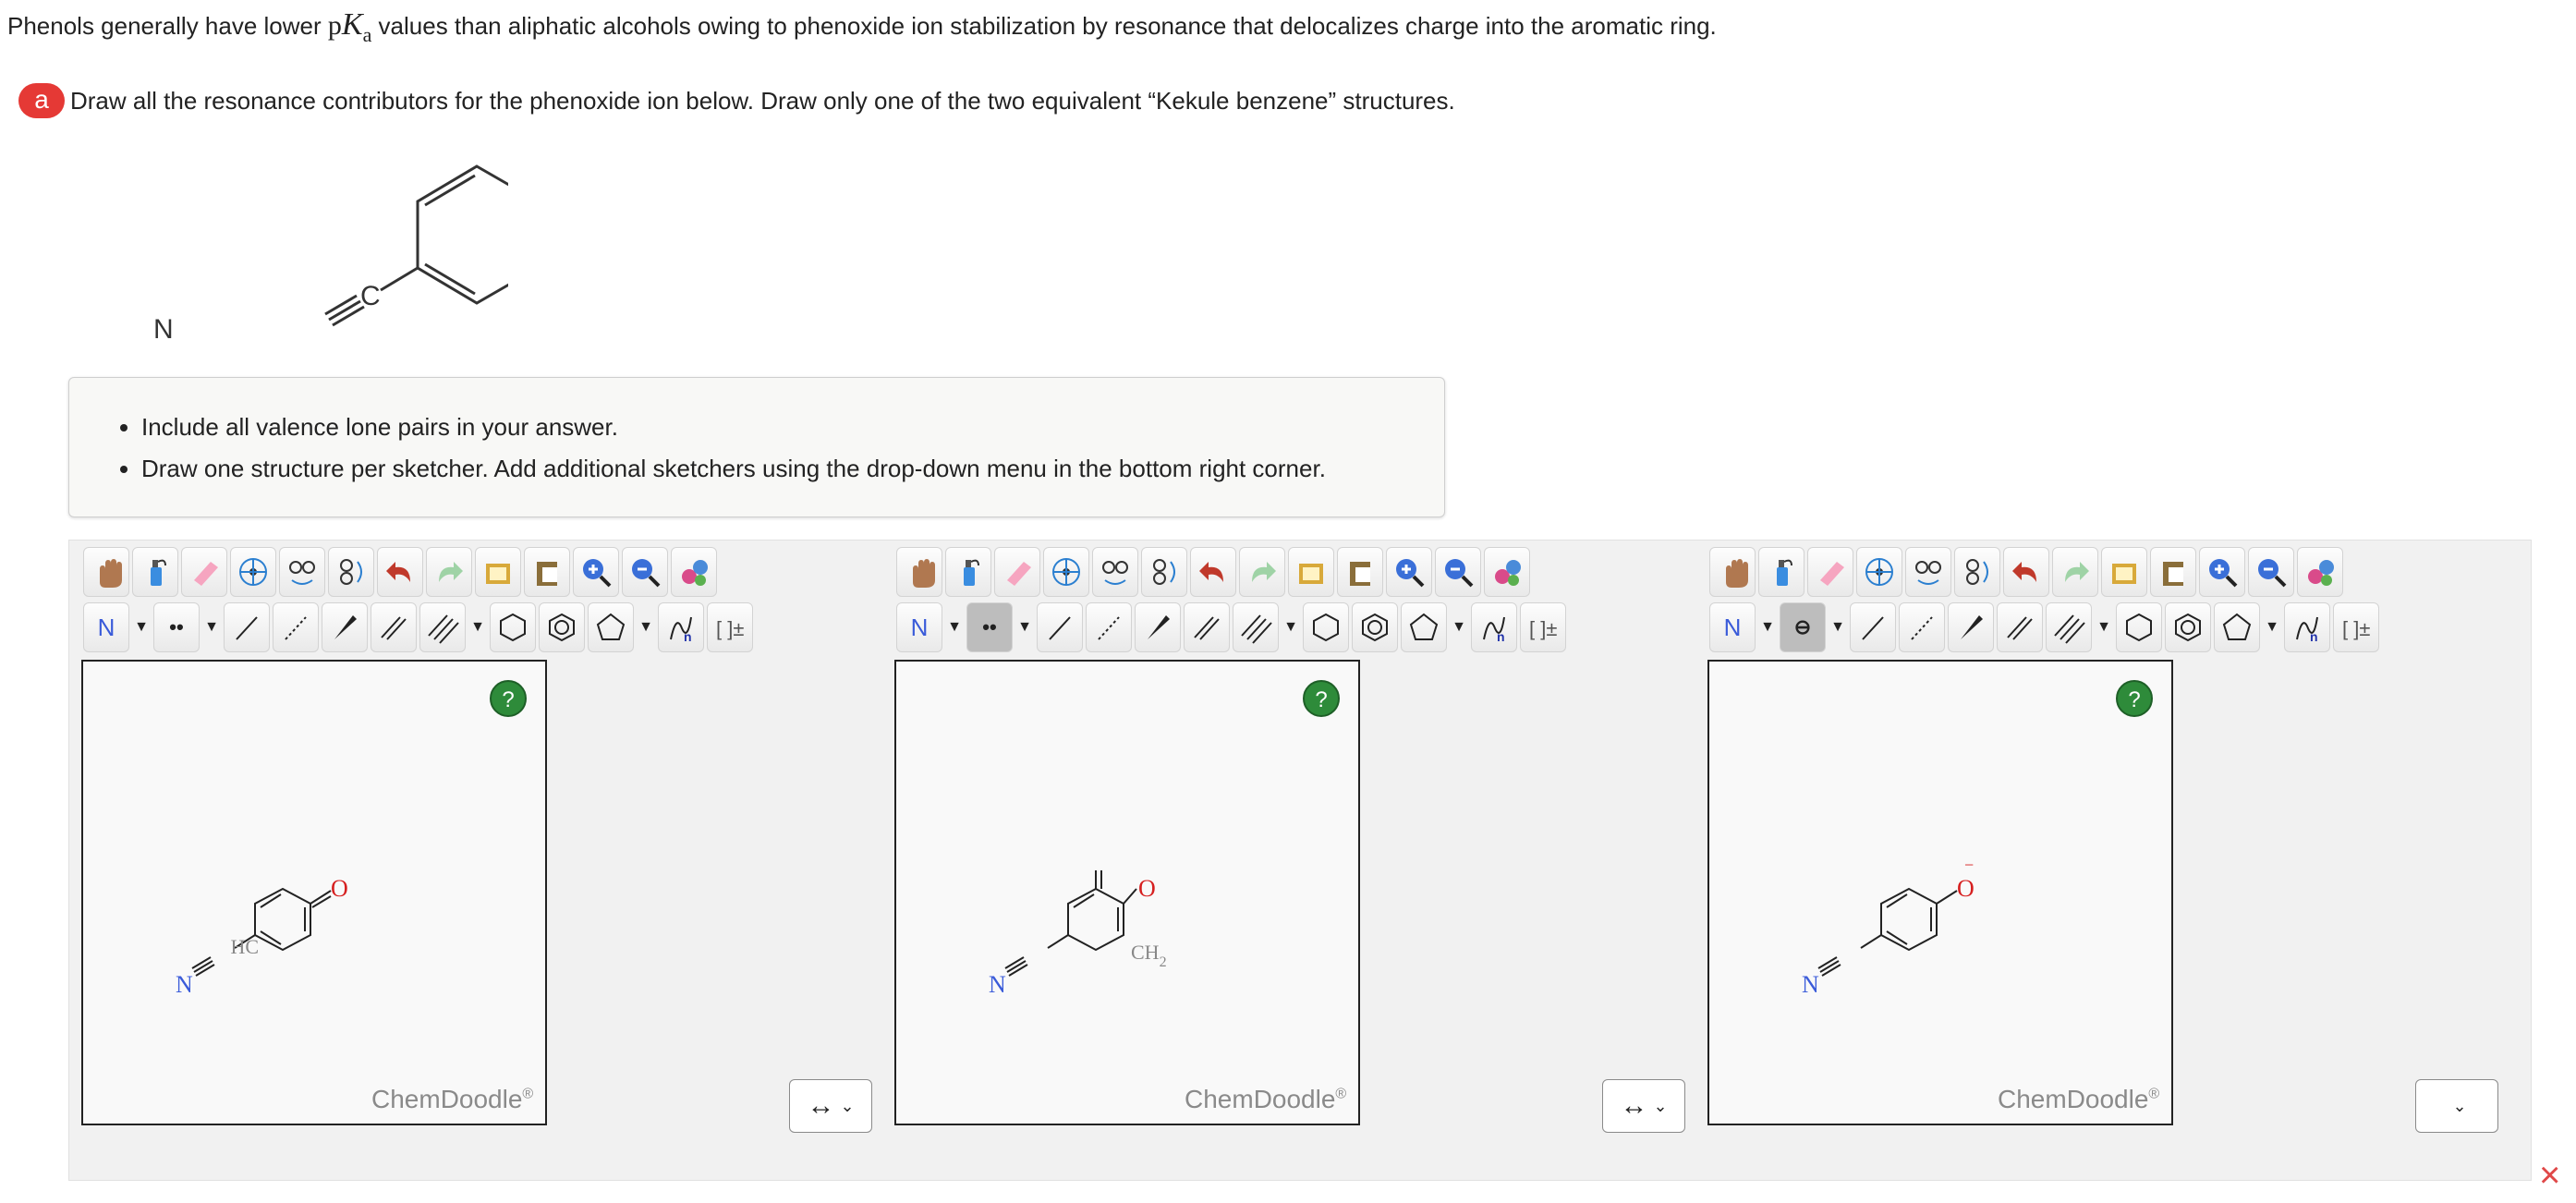 This screenshot has width=2576, height=1203. I want to click on arrow-selector: ⌄, so click(2456, 1106).